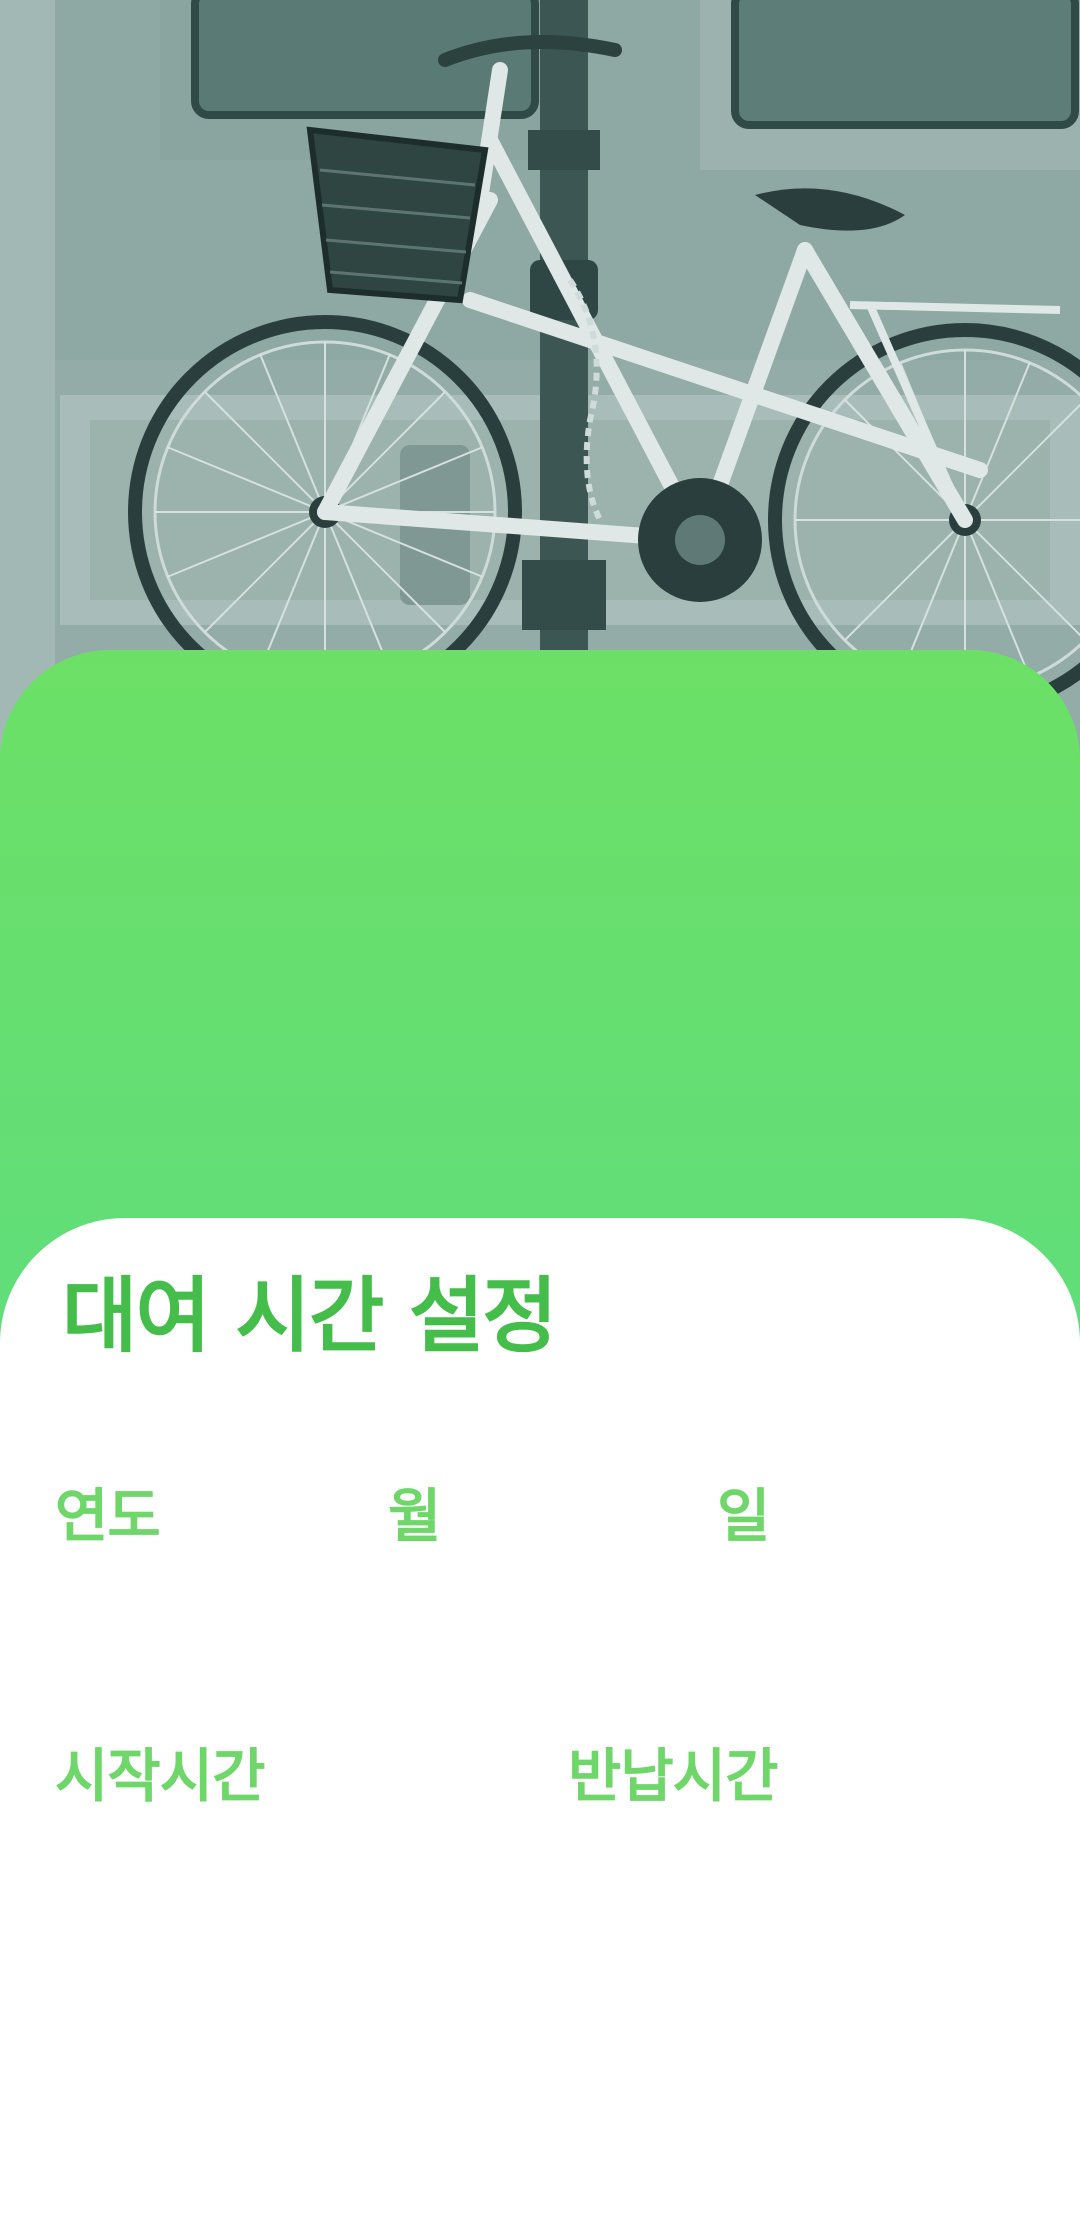 The image size is (1080, 2220). I want to click on sheet-title: 대여 시간 설정, so click(310, 1316).